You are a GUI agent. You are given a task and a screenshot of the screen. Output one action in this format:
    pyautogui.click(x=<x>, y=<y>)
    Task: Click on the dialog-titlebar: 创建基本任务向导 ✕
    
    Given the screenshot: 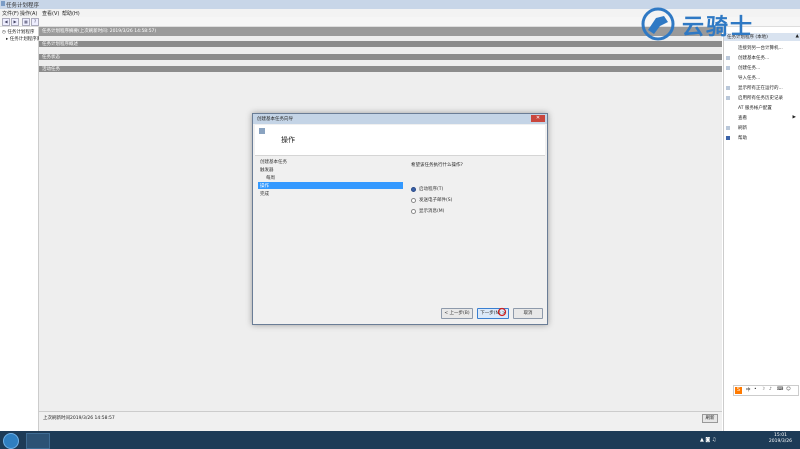 What is the action you would take?
    pyautogui.click(x=400, y=119)
    